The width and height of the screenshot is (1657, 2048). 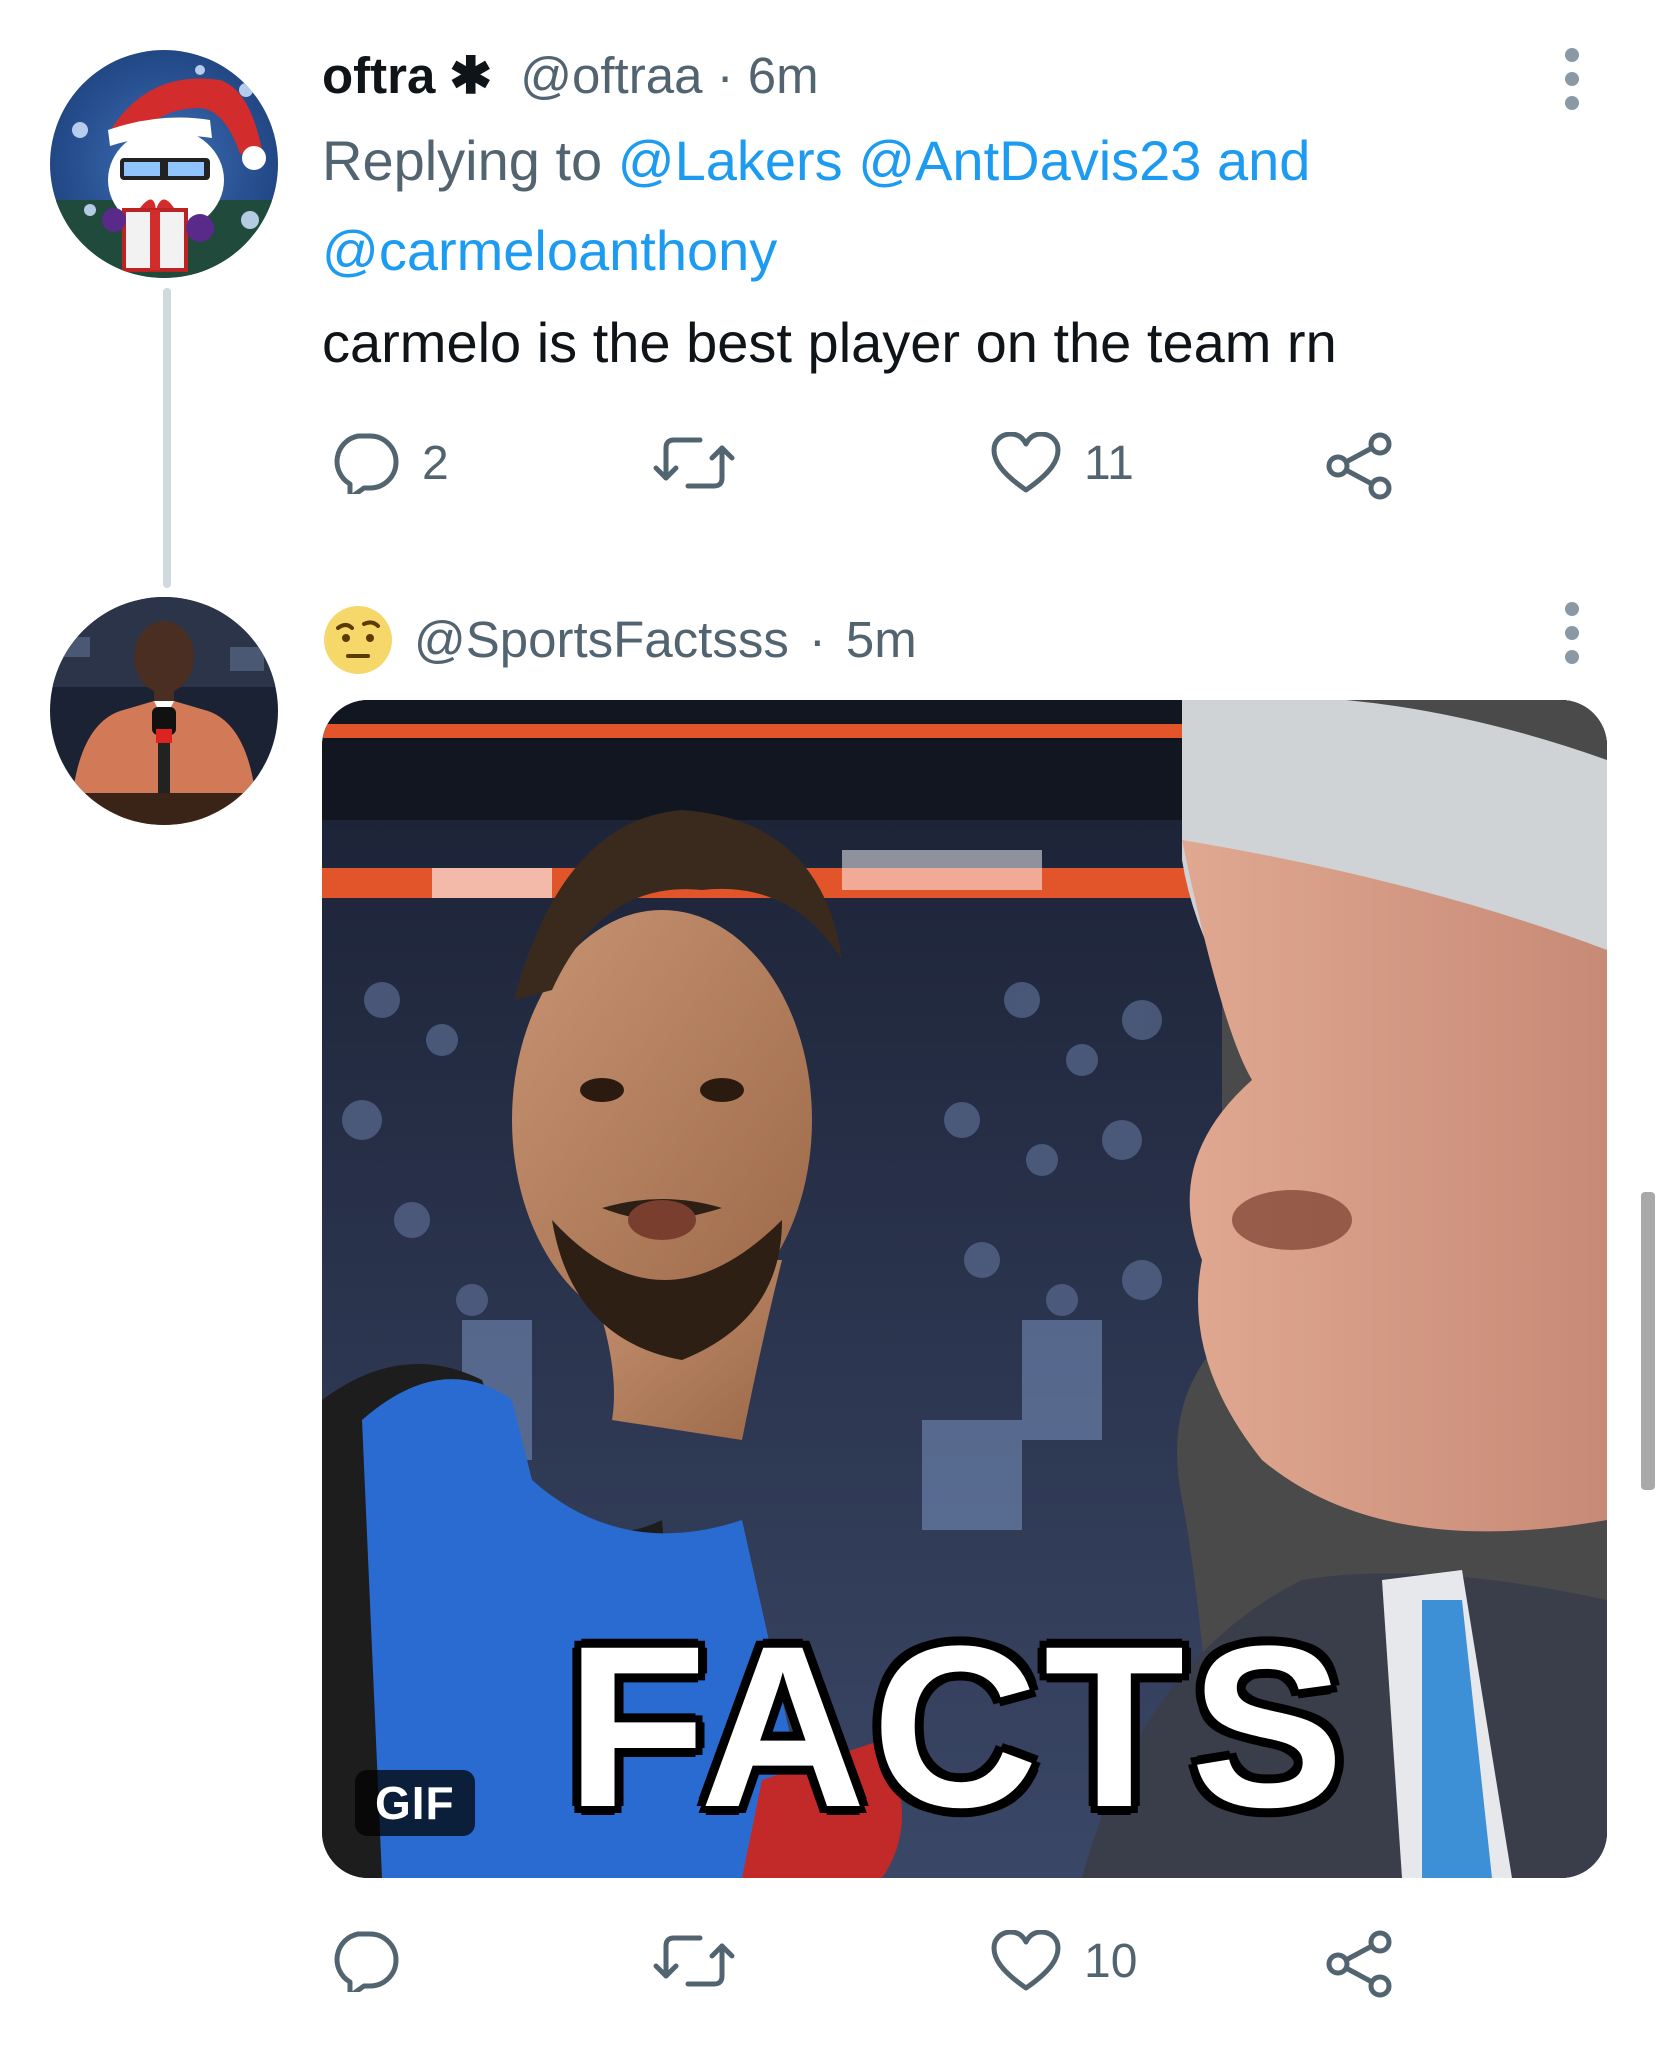 What do you see at coordinates (783, 75) in the screenshot?
I see `timestamp: 6m` at bounding box center [783, 75].